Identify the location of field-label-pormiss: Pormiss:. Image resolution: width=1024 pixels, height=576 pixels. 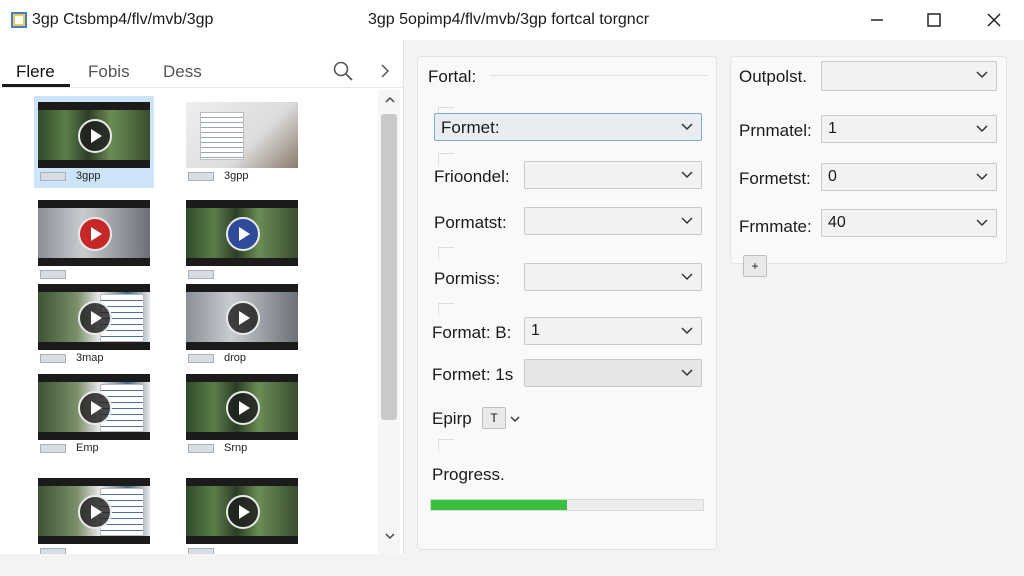
(467, 278).